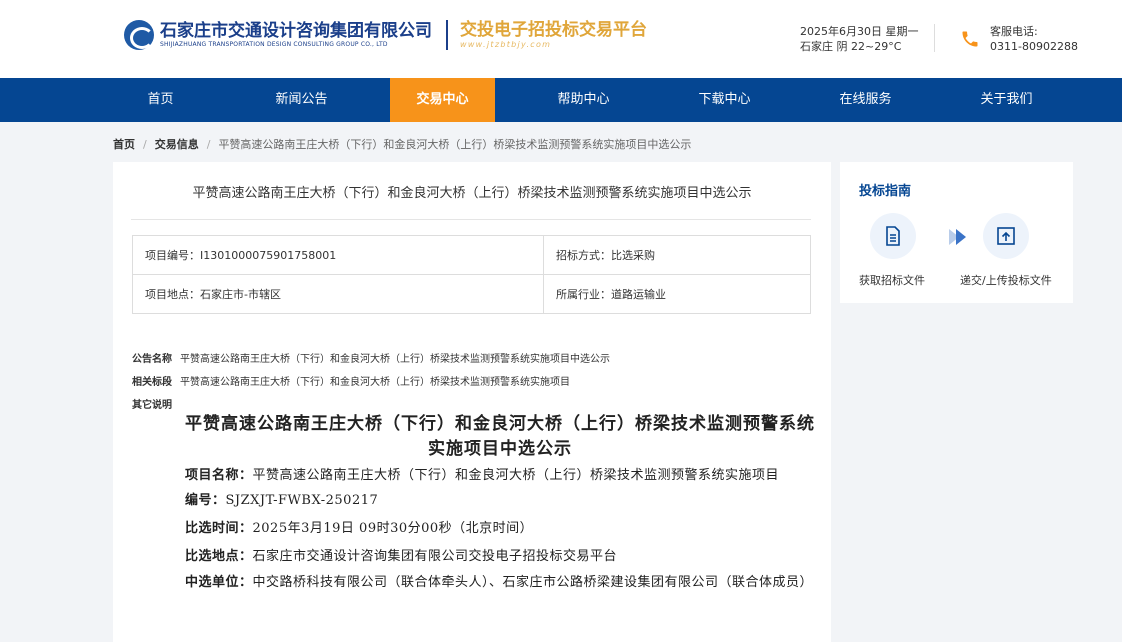  What do you see at coordinates (506, 44) in the screenshot?
I see `platform-url: www.jtzbtbjy.com` at bounding box center [506, 44].